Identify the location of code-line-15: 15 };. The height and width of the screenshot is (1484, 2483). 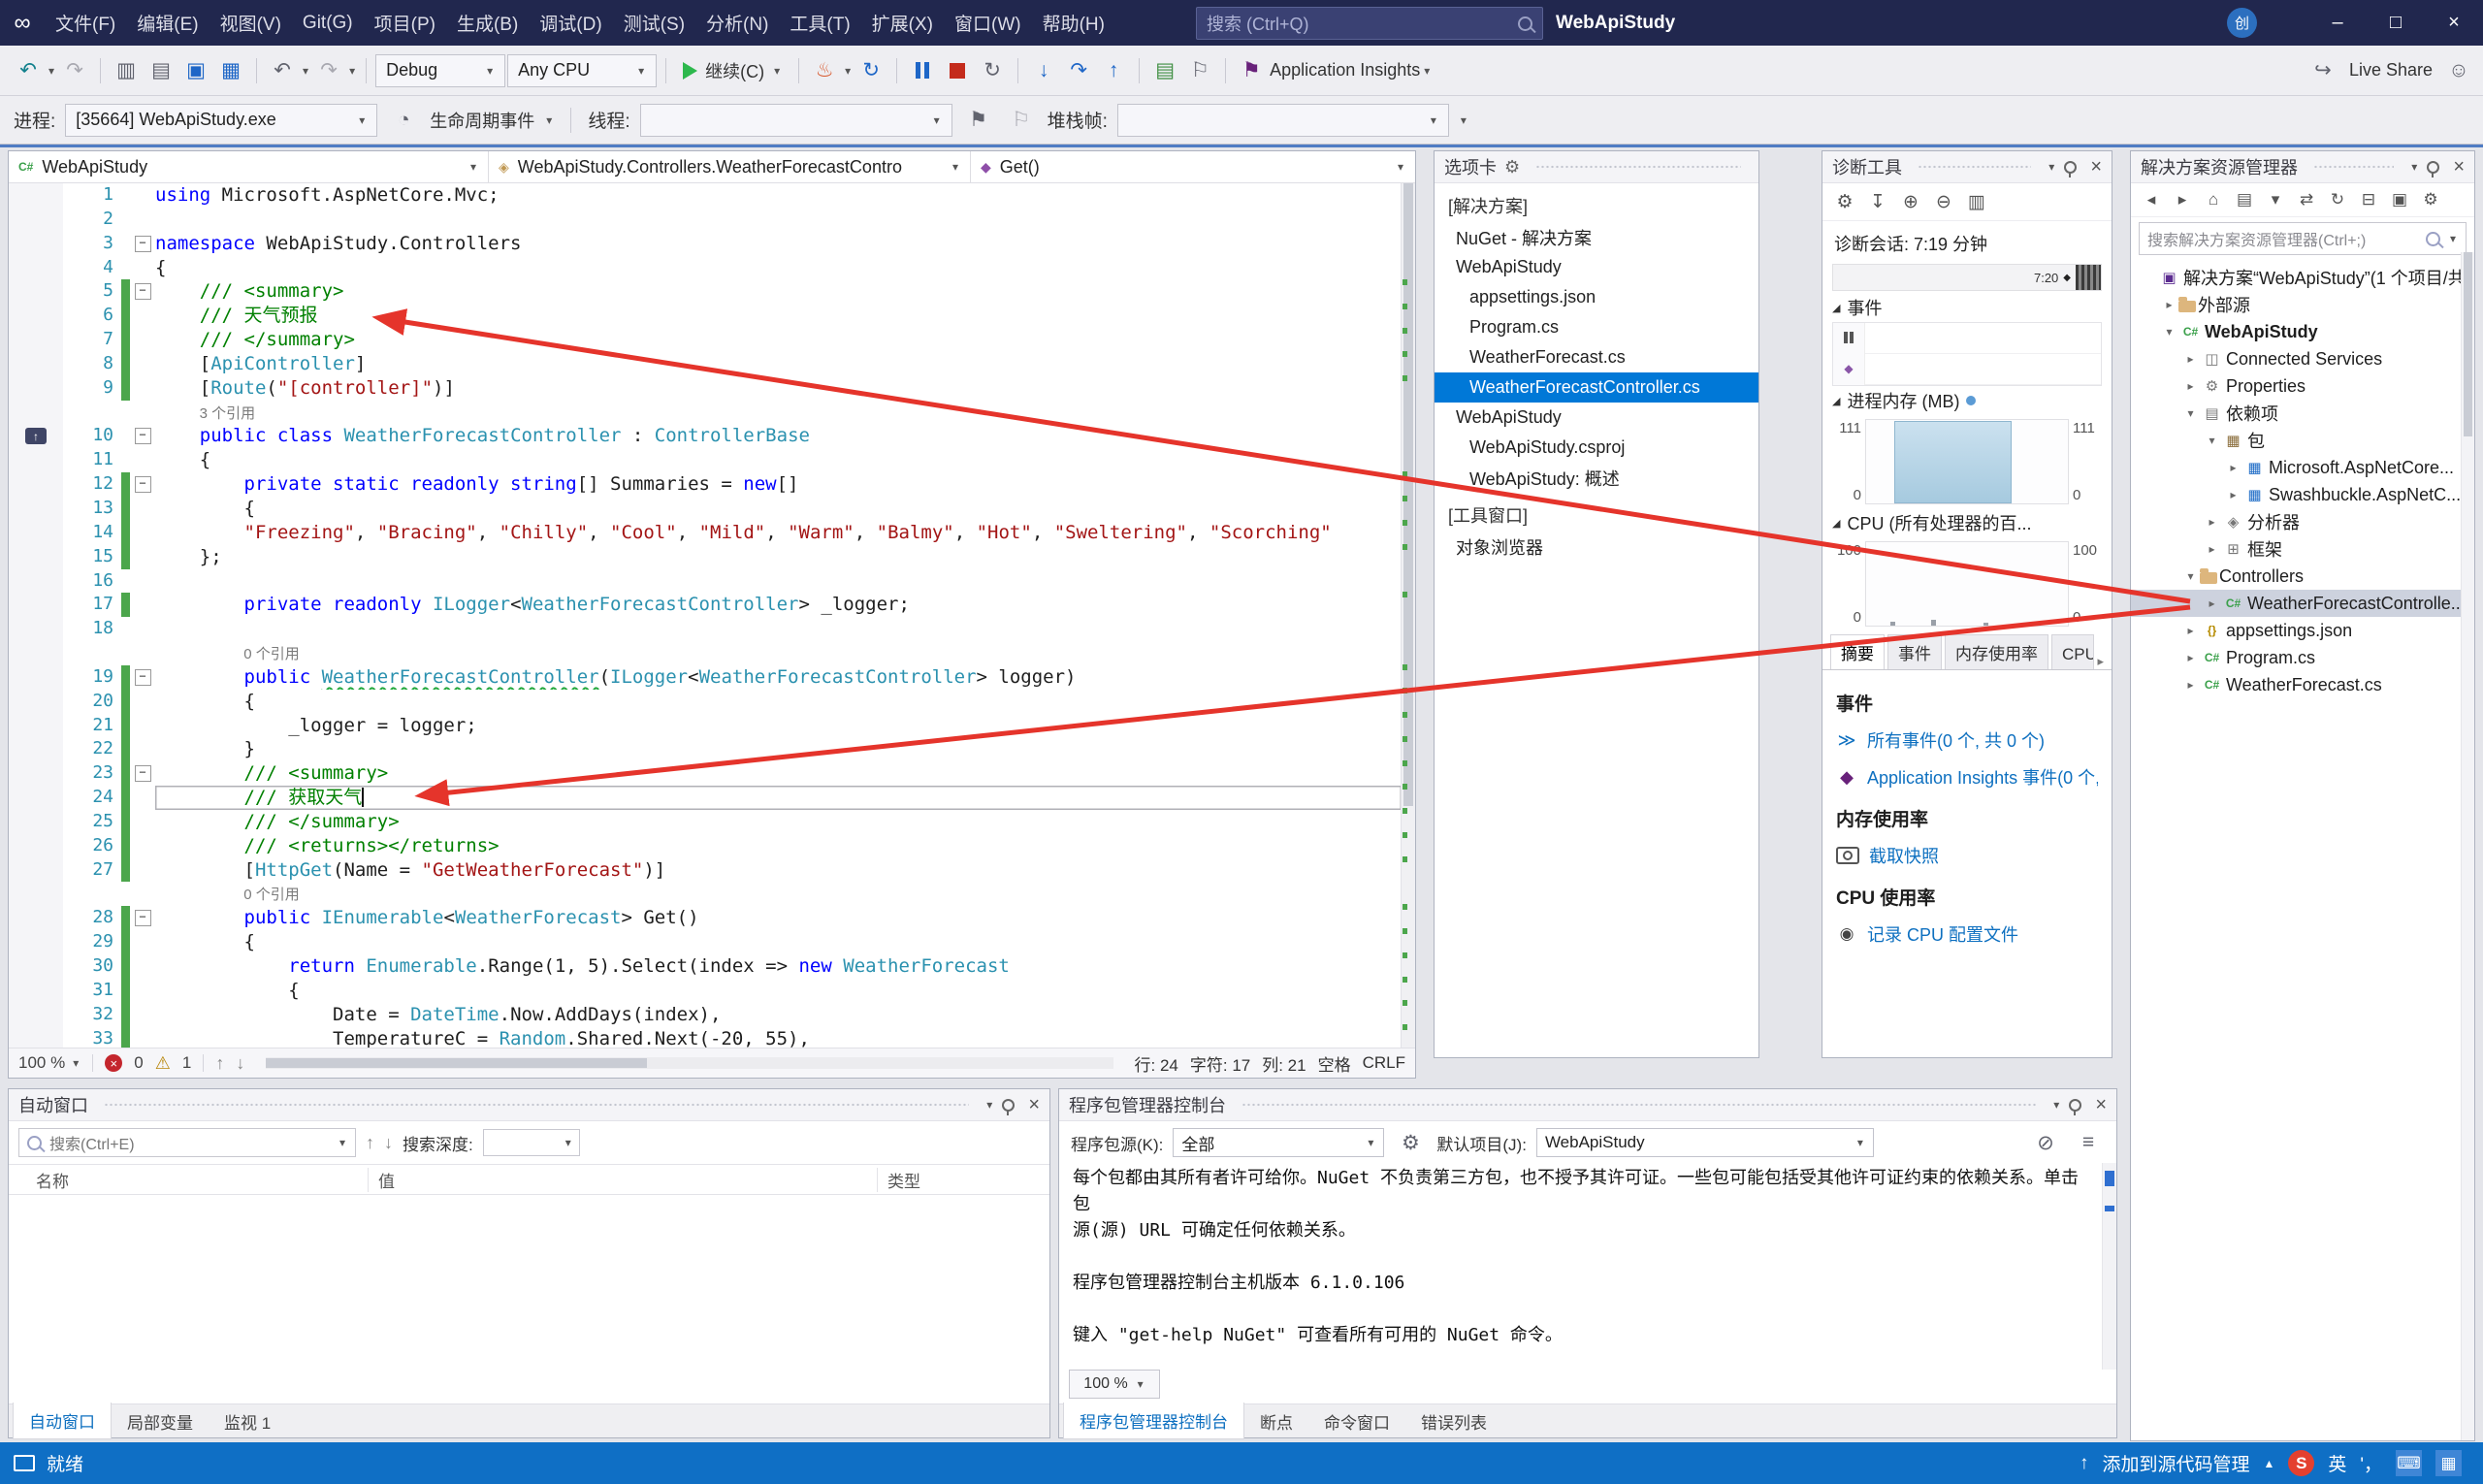
(706, 556).